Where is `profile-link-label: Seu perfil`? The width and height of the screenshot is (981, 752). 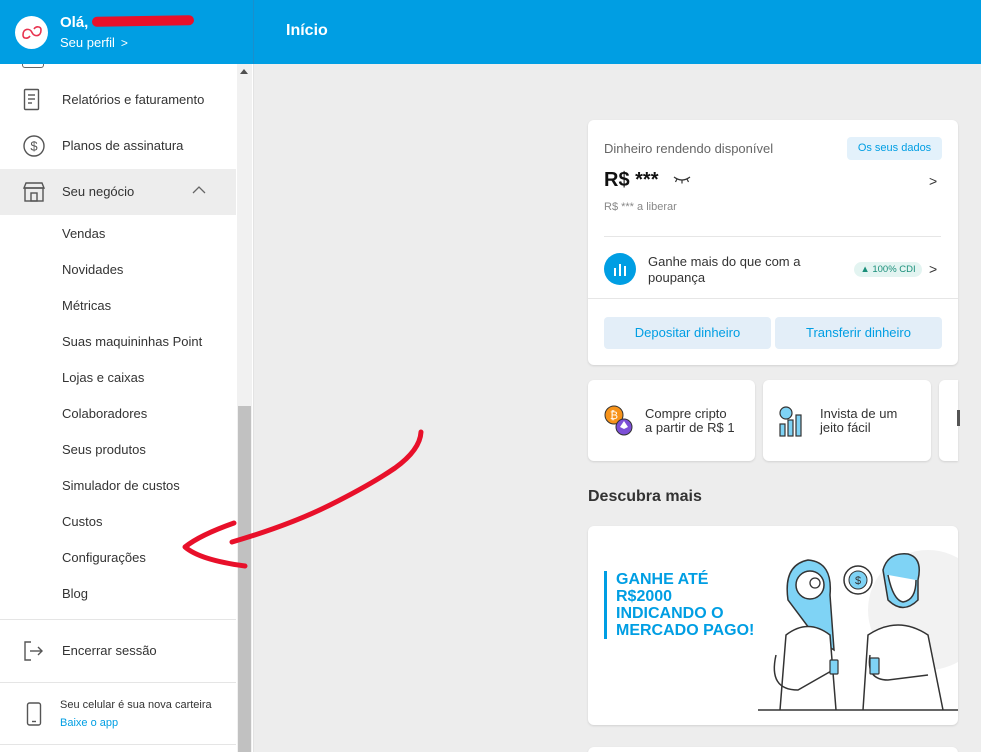
profile-link-label: Seu perfil is located at coordinates (87, 42).